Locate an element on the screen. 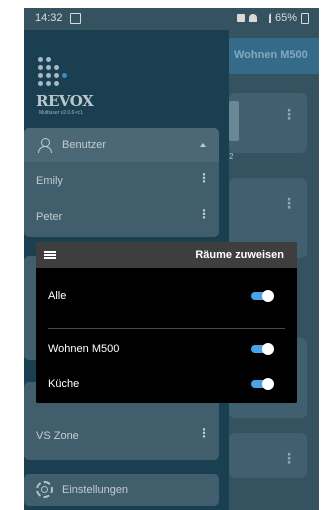  toggle-all is located at coordinates (262, 296).